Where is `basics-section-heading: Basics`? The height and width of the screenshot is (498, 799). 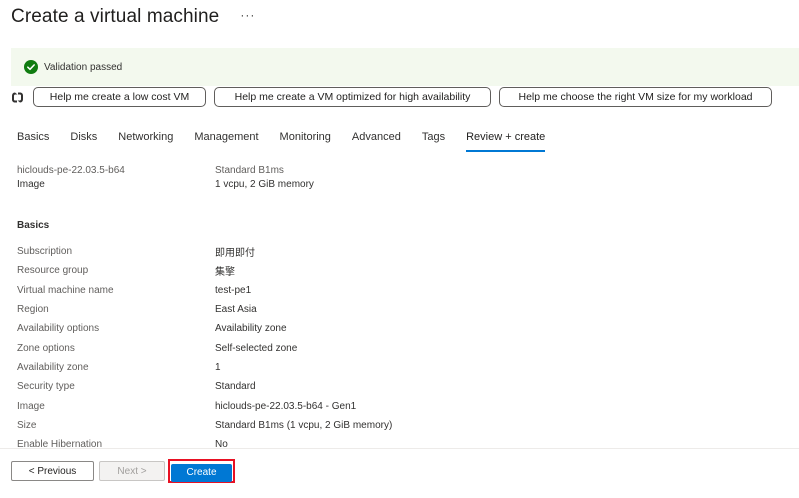
basics-section-heading: Basics is located at coordinates (33, 225).